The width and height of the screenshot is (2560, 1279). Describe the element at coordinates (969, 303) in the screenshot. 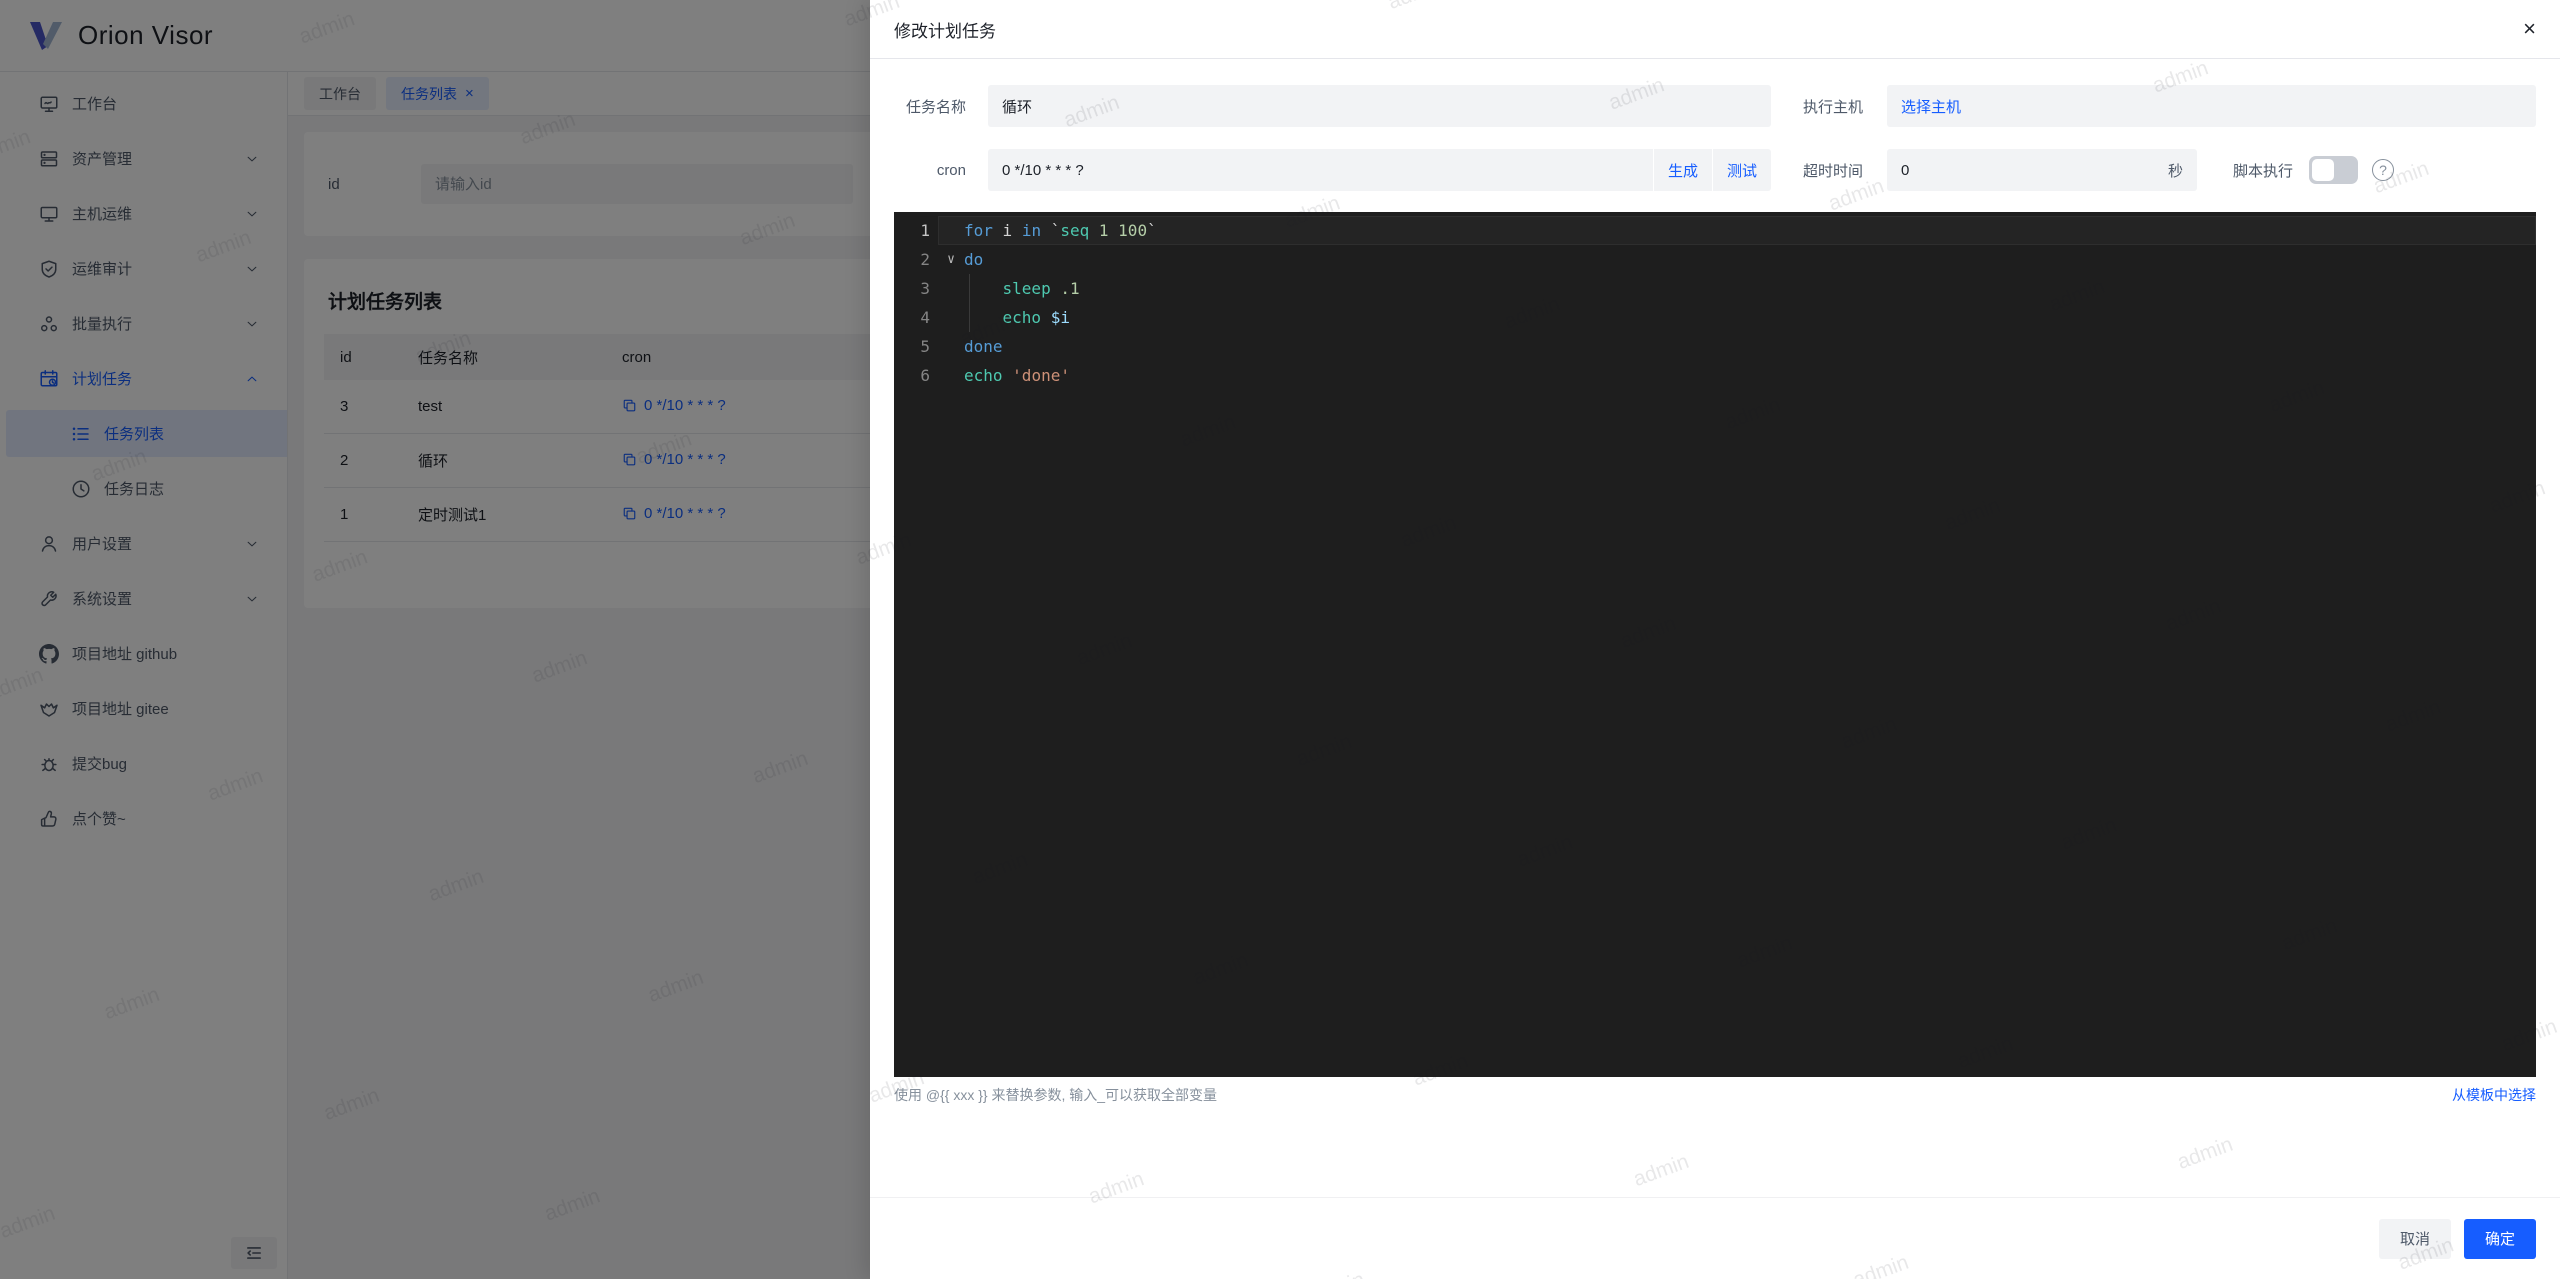

I see `indent-guide` at that location.